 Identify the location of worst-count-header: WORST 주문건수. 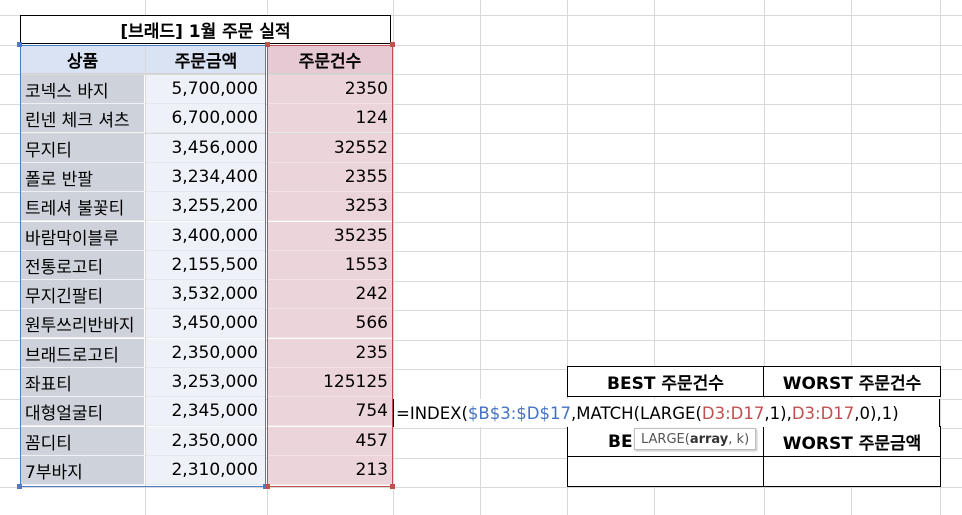
(852, 381).